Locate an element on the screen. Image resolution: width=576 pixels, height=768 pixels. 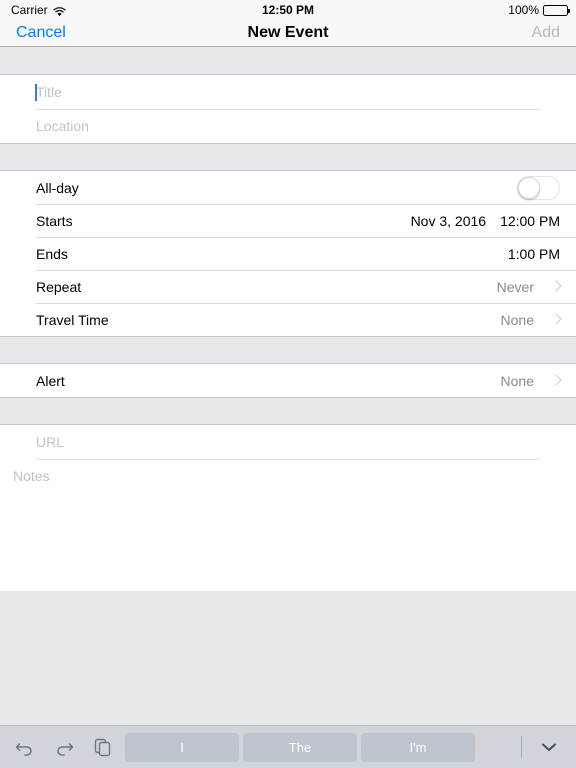
alert-row: Alert None is located at coordinates (288, 380).